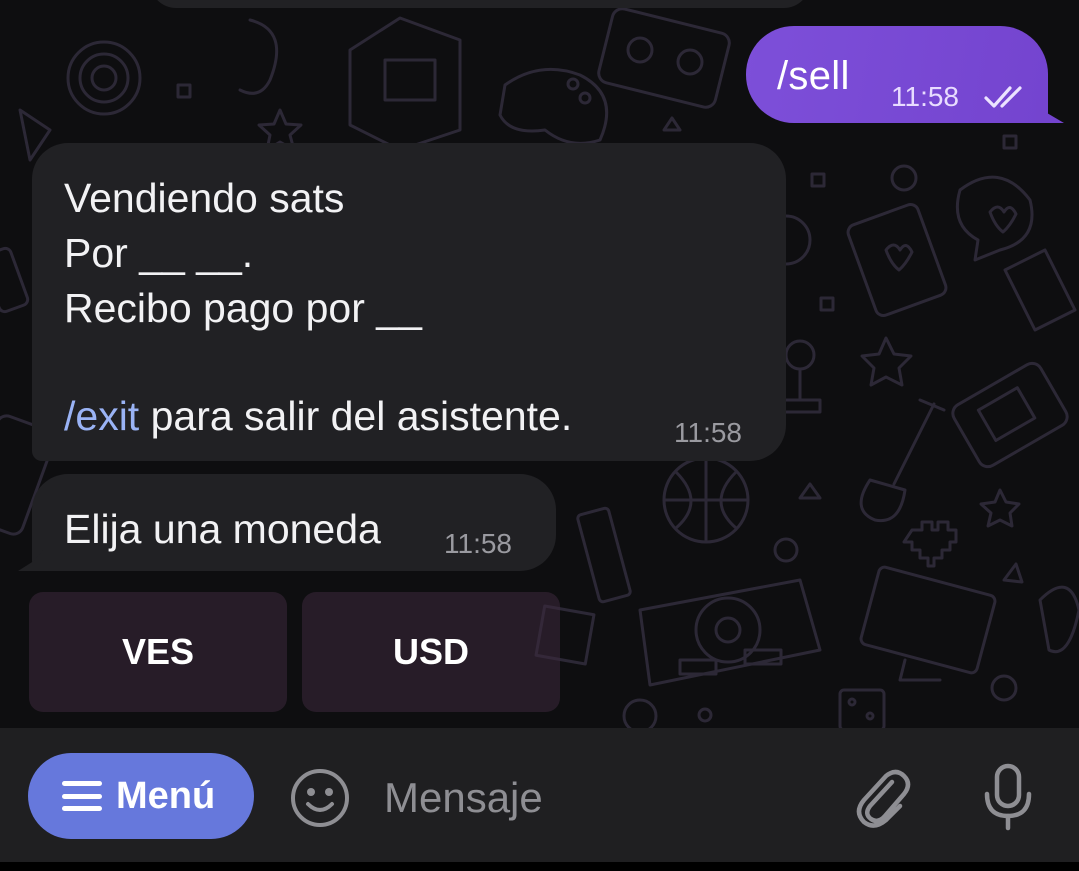 Image resolution: width=1079 pixels, height=871 pixels. Describe the element at coordinates (813, 76) in the screenshot. I see `outgoing-message-text: /sell` at that location.